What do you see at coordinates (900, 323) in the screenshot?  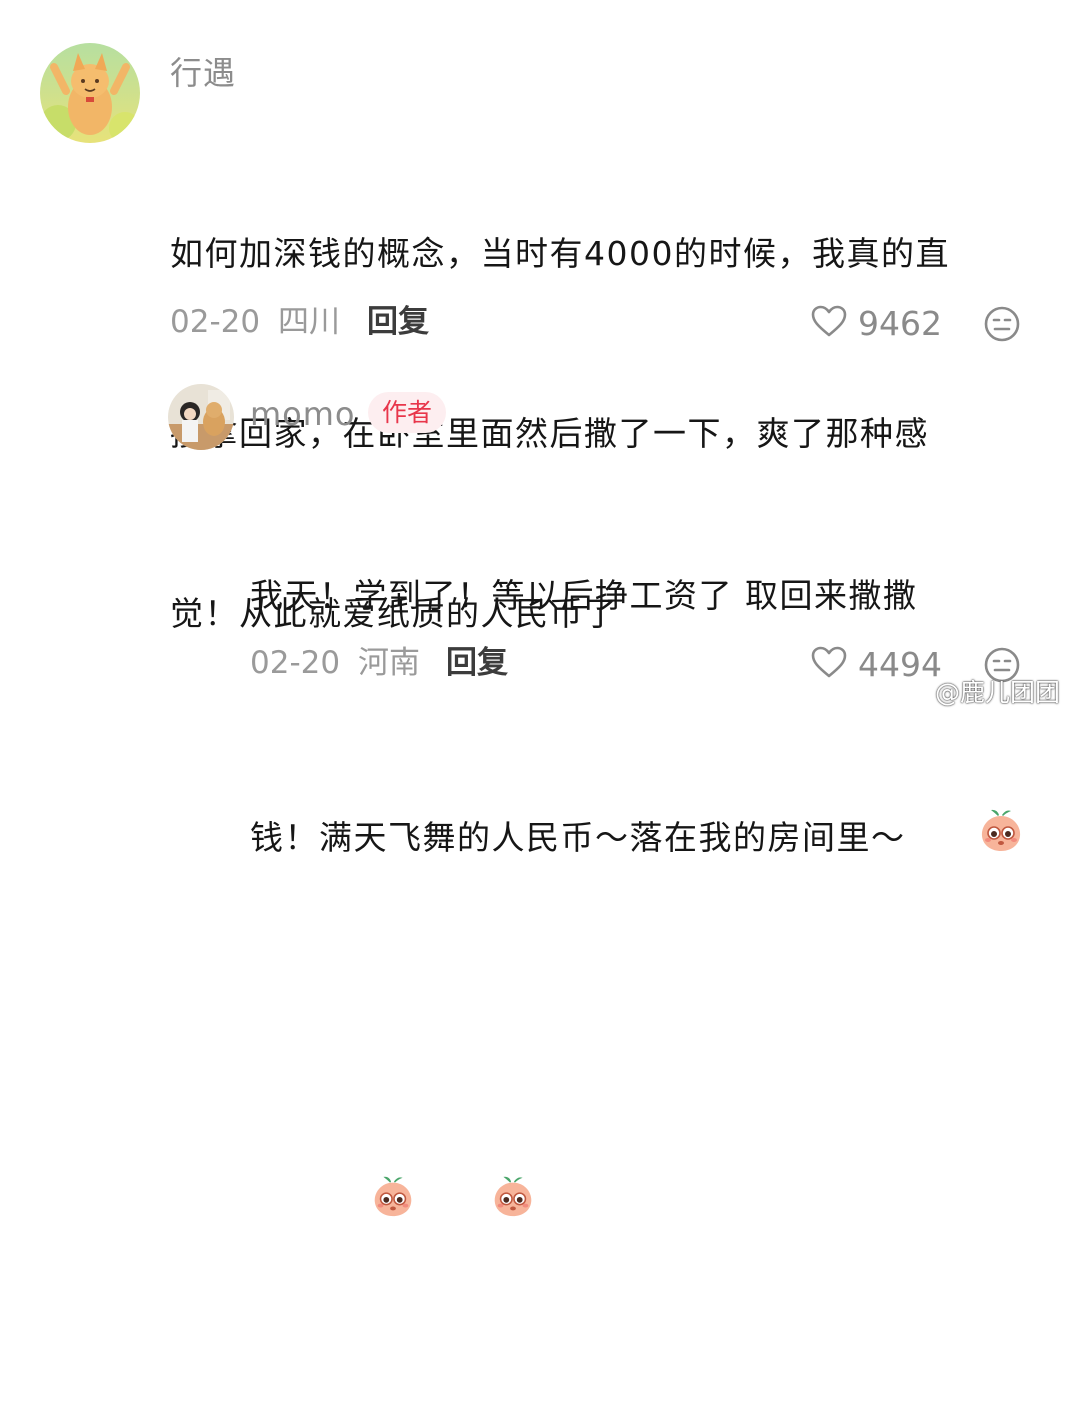 I see `like-count: 9462` at bounding box center [900, 323].